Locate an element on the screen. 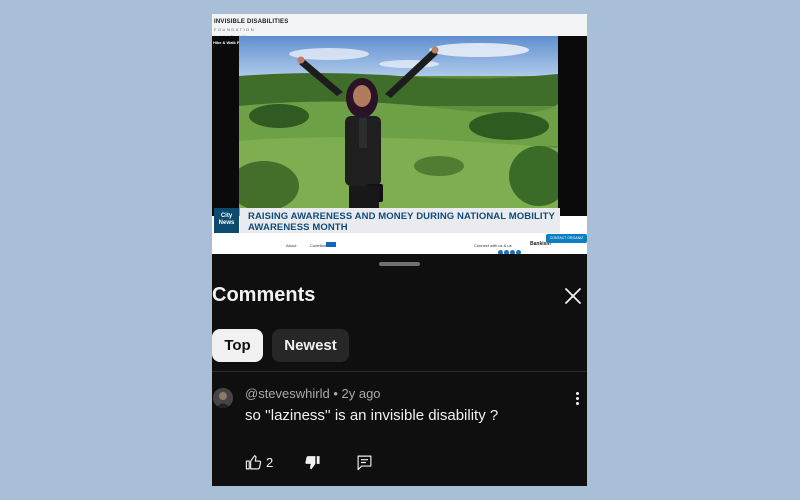 This screenshot has width=800, height=500. tab-newest: Newest is located at coordinates (310, 345).